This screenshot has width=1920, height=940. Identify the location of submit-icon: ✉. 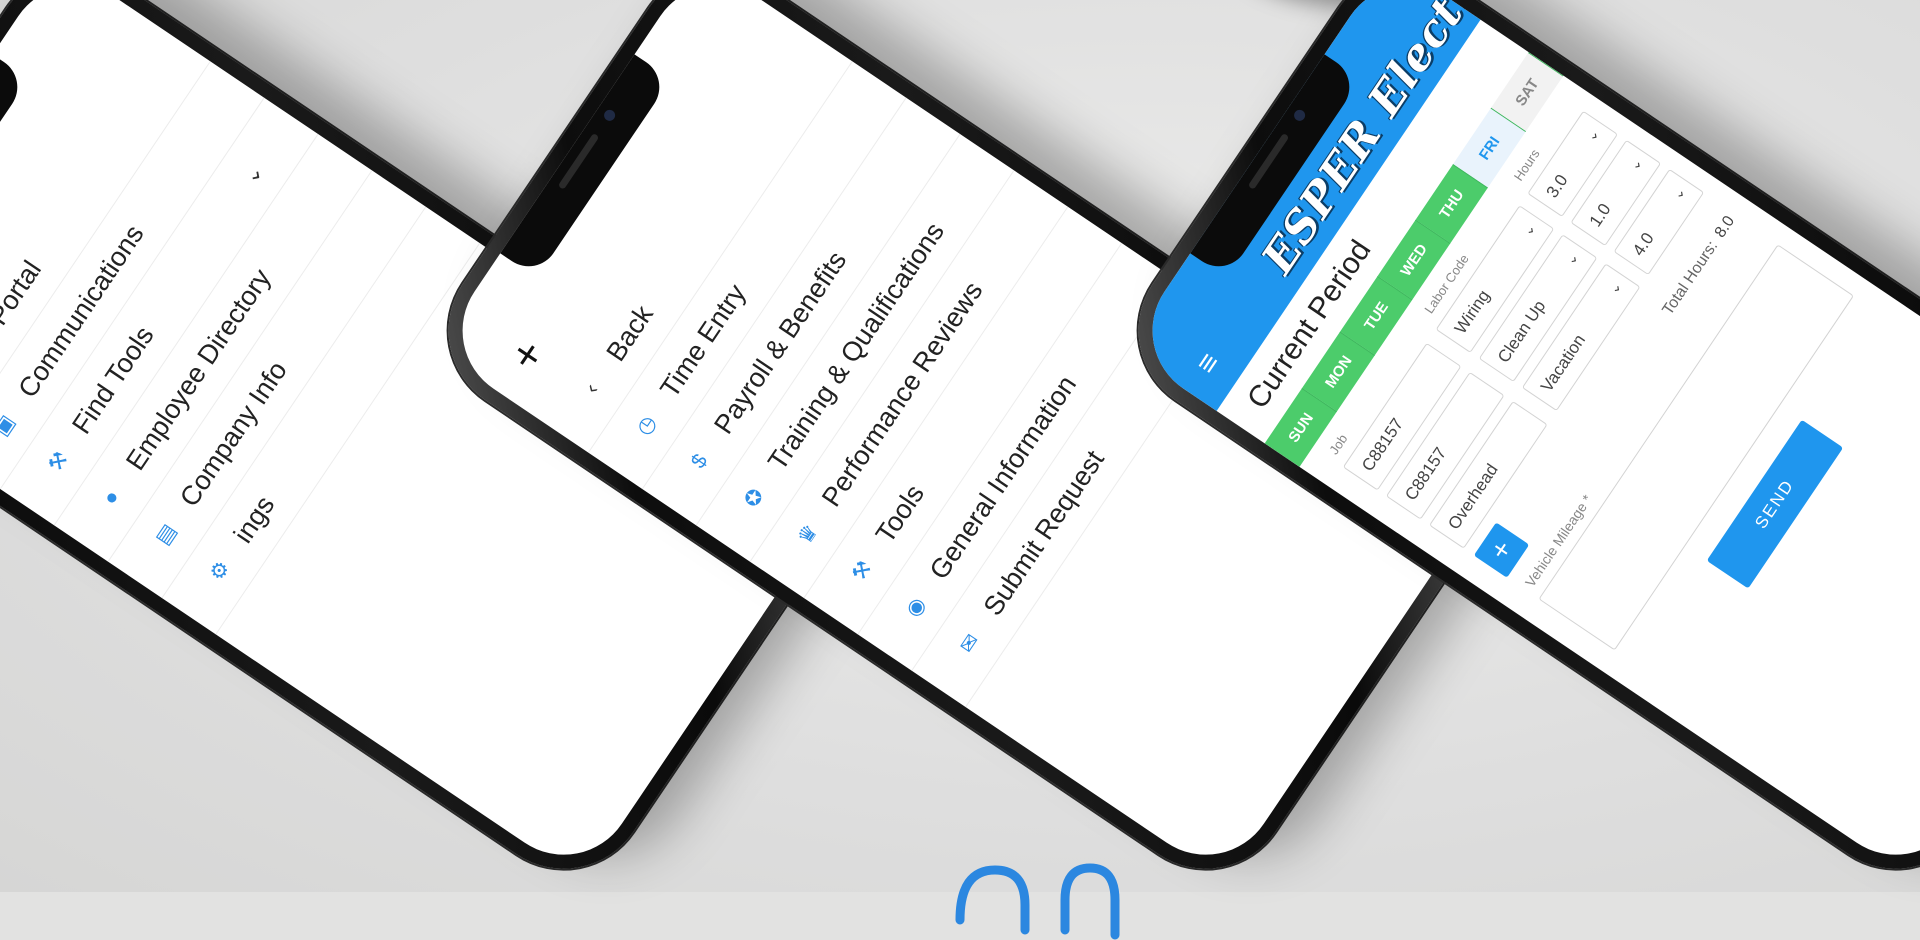
(969, 643).